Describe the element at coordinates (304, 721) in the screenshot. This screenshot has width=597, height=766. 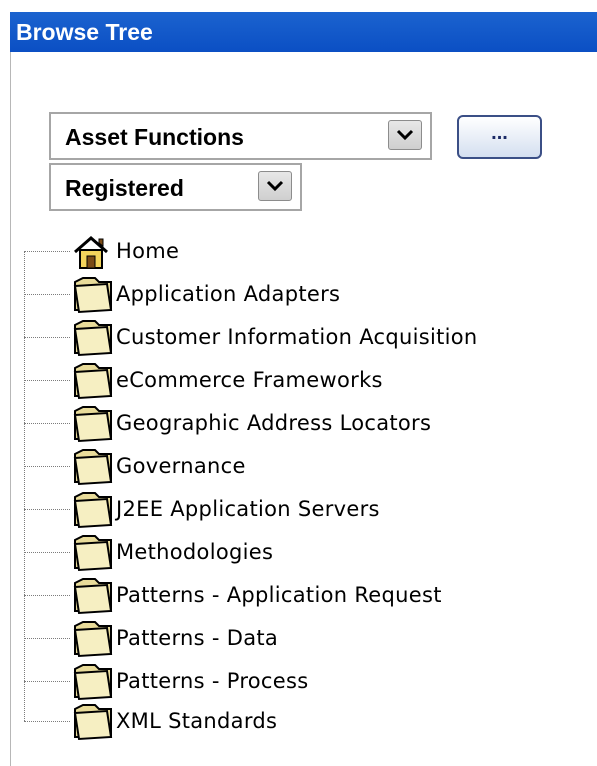
I see `tree-node-xml-standards: XML Standards` at that location.